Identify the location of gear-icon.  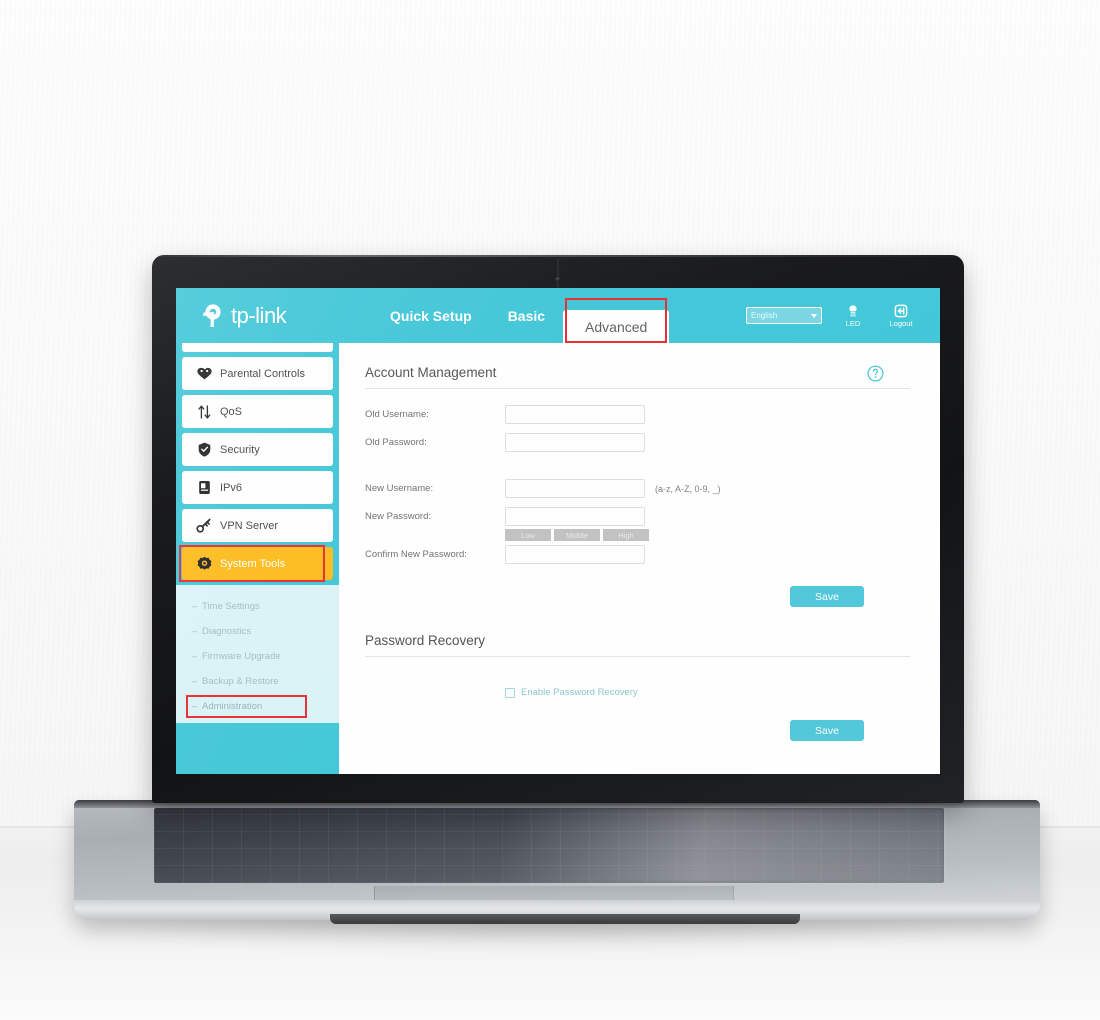
(204, 563).